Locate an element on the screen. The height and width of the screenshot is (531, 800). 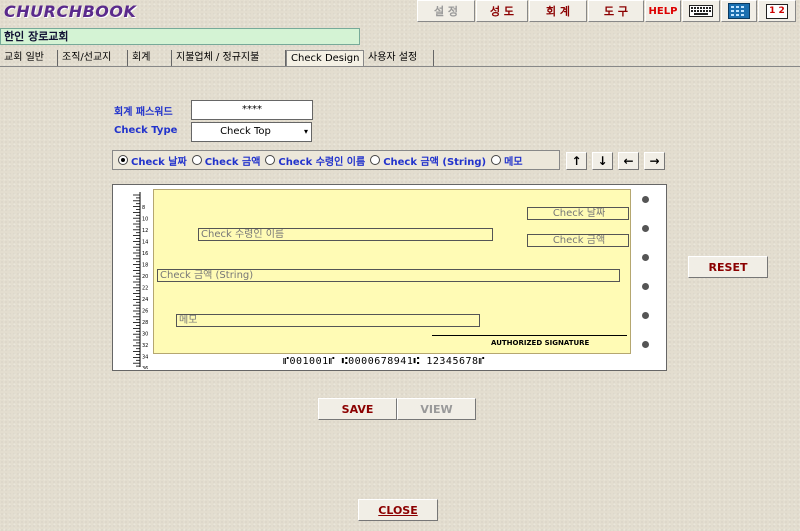
ruler-number: 36 is located at coordinates (145, 367).